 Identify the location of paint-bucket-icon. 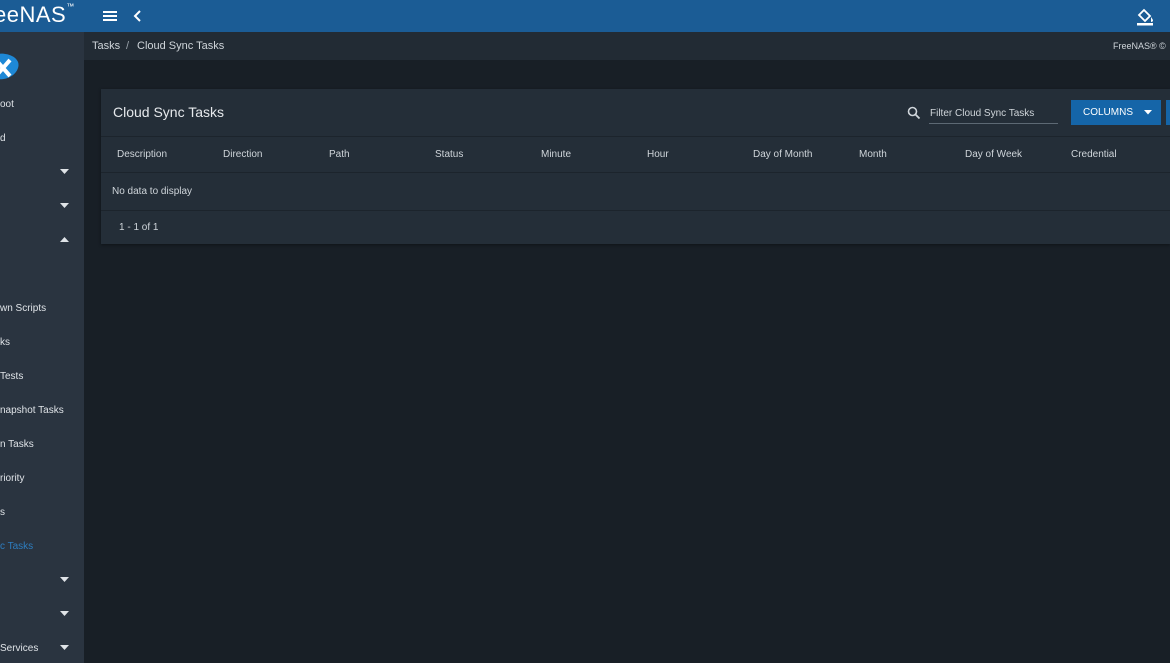
(1145, 16).